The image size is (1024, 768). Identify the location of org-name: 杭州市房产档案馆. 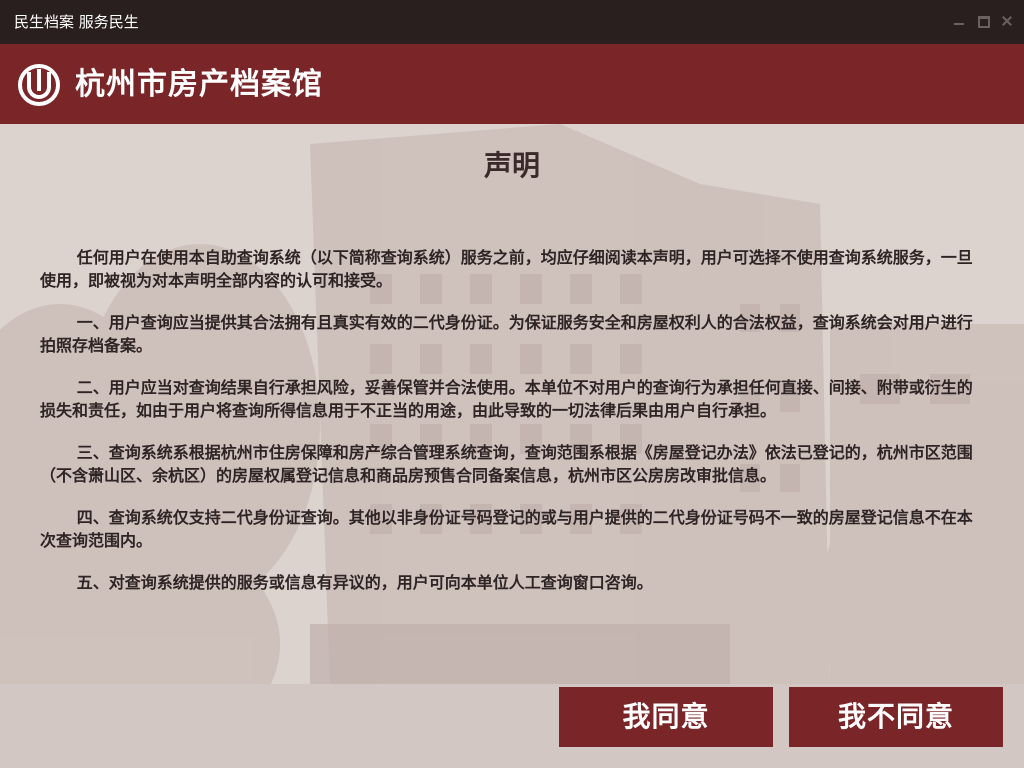
(199, 84).